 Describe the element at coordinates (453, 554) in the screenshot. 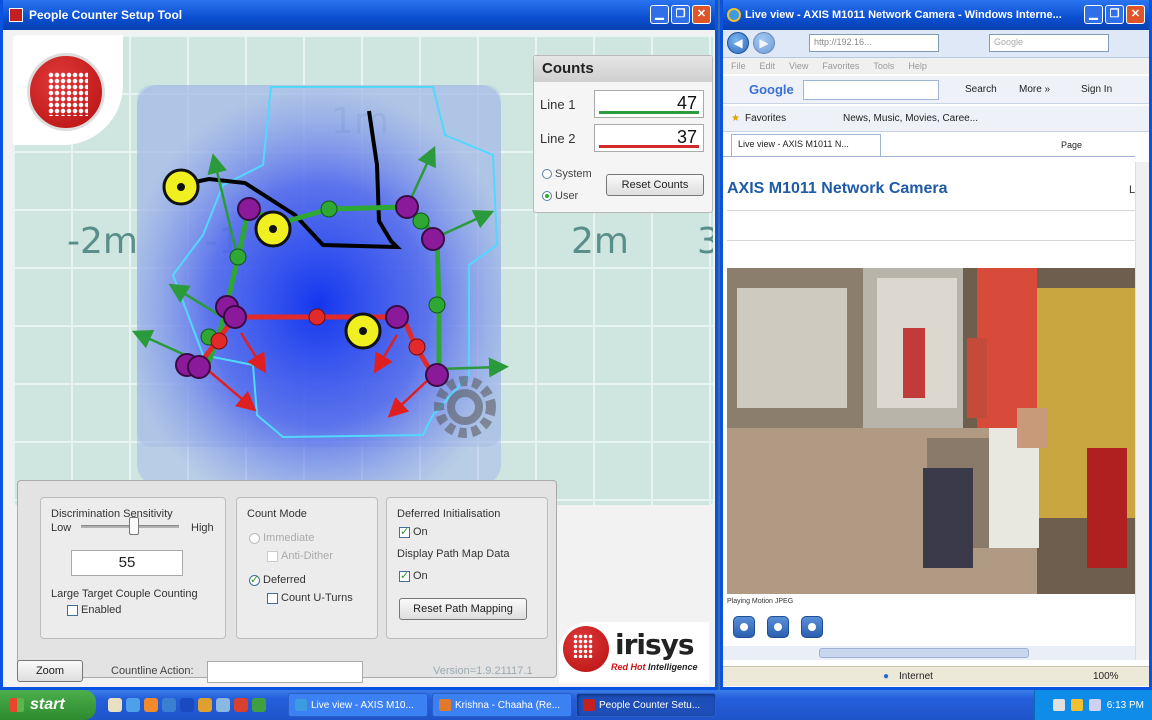

I see `path-map-title: Display Path Map Data` at that location.